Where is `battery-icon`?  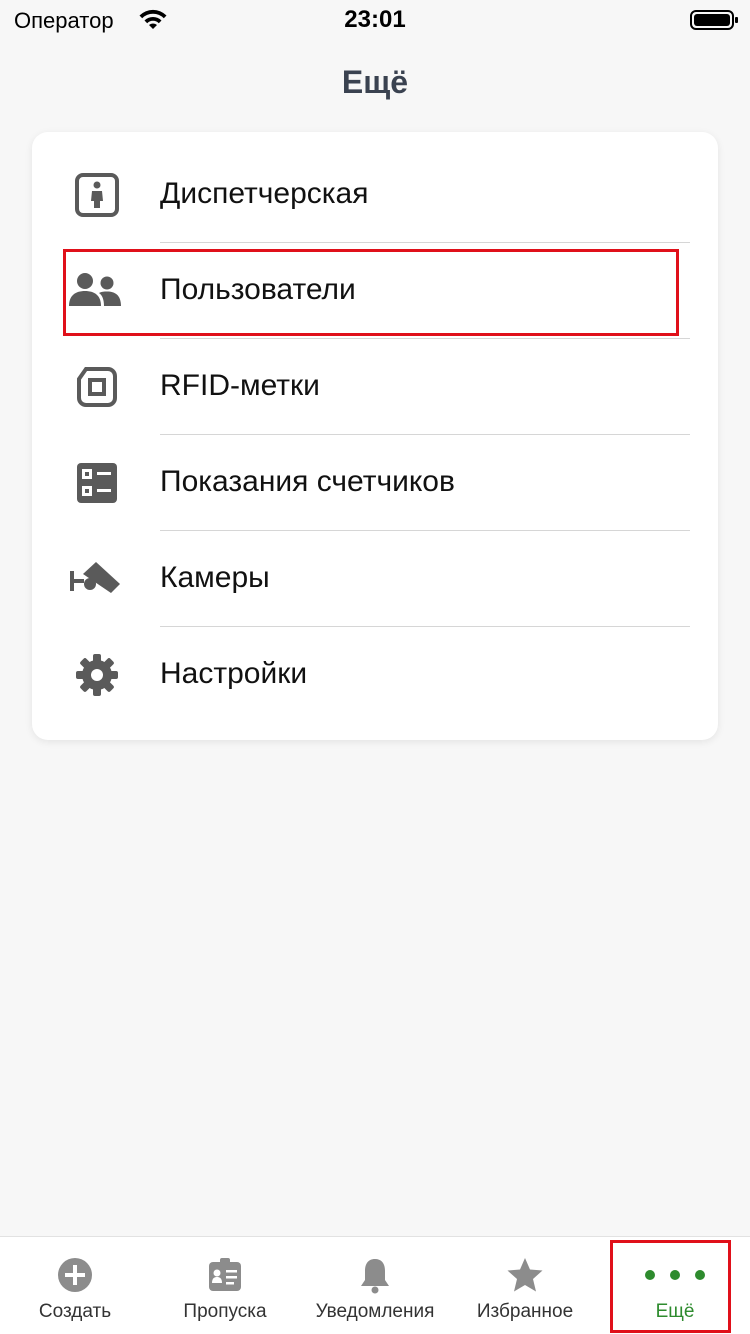
battery-icon is located at coordinates (714, 20).